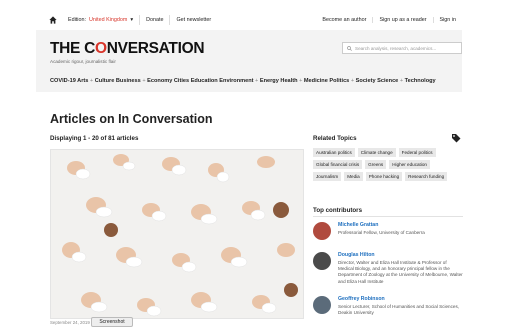 This screenshot has width=508, height=327. I want to click on results-count: Displaying 1 - 20 of 81 articles, so click(94, 138).